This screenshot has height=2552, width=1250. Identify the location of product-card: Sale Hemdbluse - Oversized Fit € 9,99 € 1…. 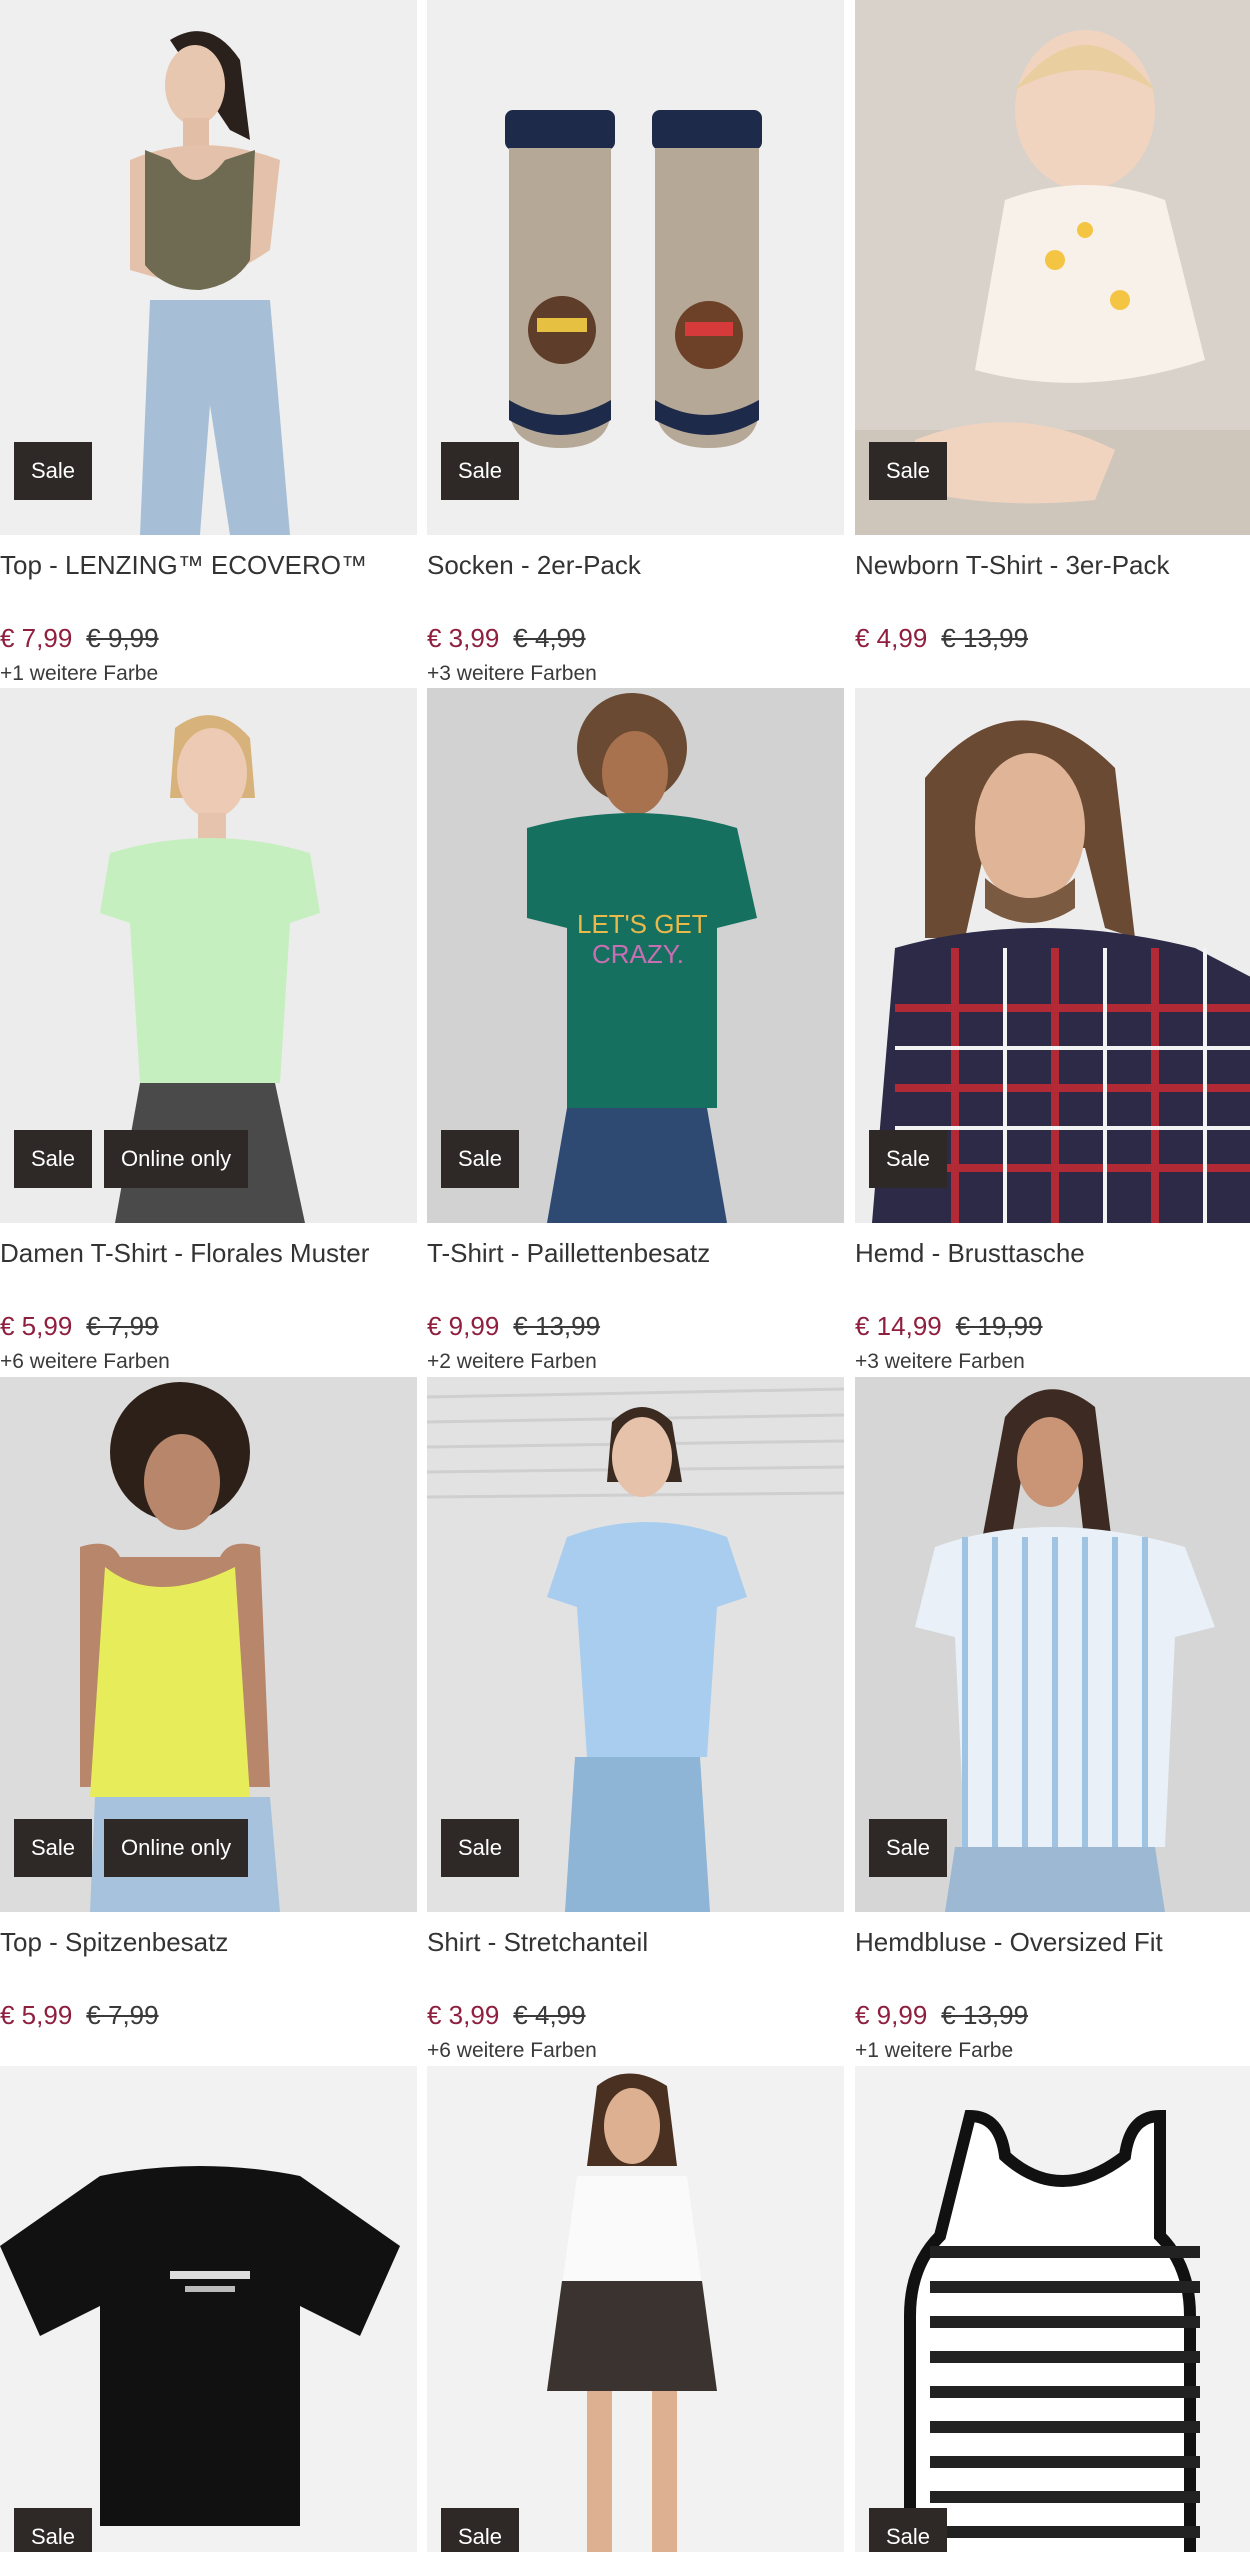
(1052, 1722).